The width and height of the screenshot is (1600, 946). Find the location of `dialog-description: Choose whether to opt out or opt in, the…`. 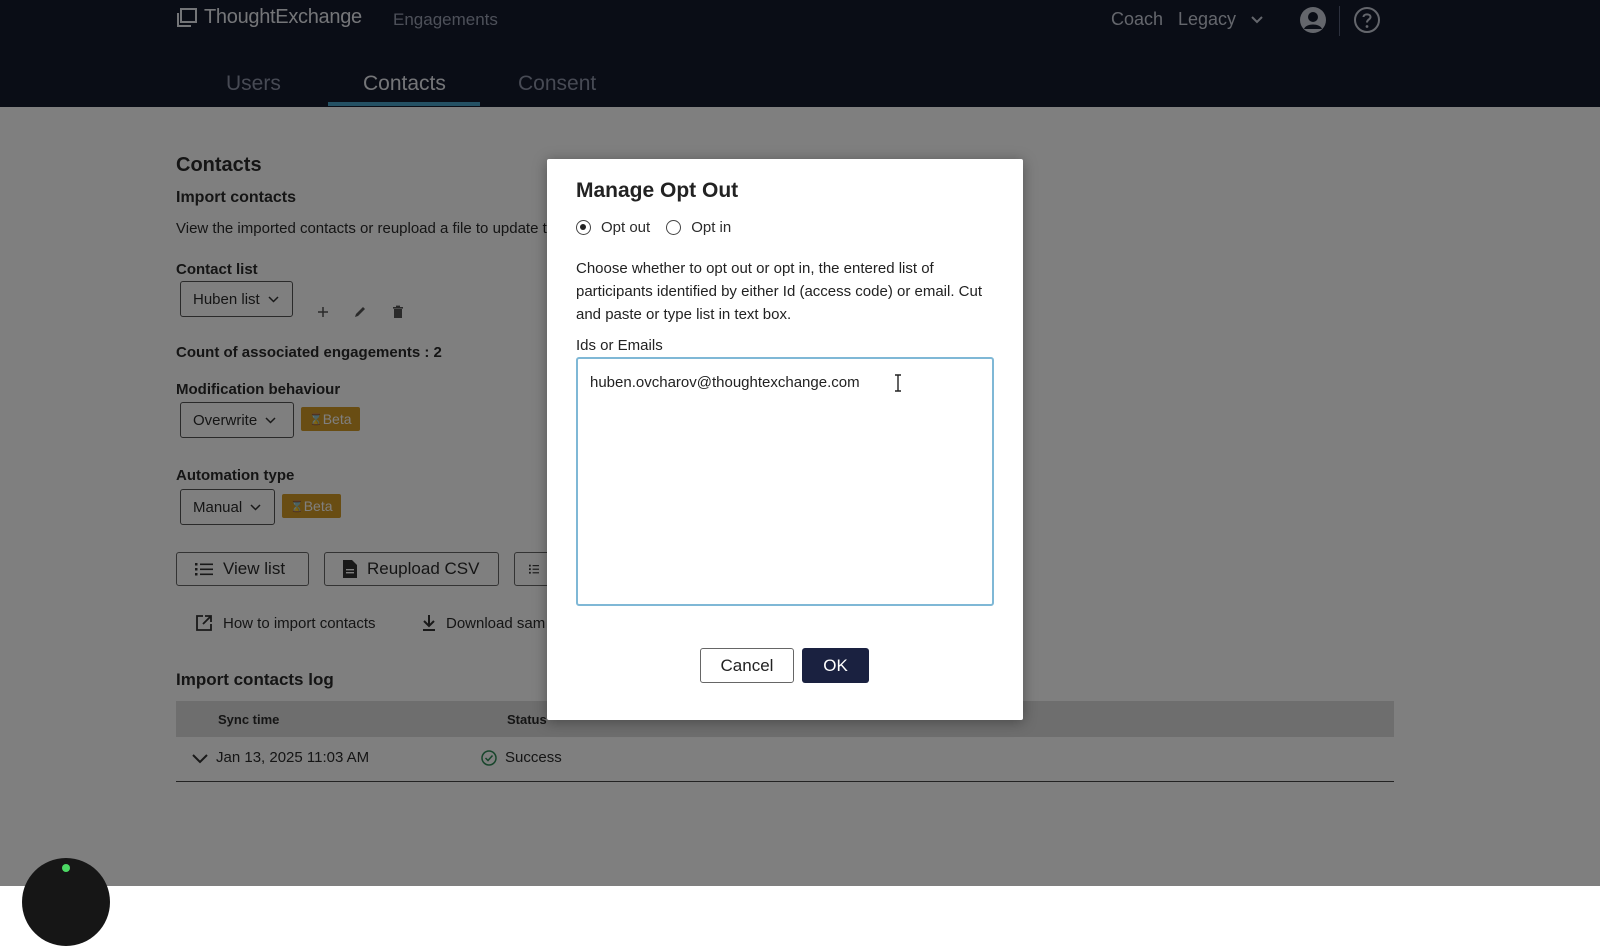

dialog-description: Choose whether to opt out or opt in, the… is located at coordinates (779, 291).